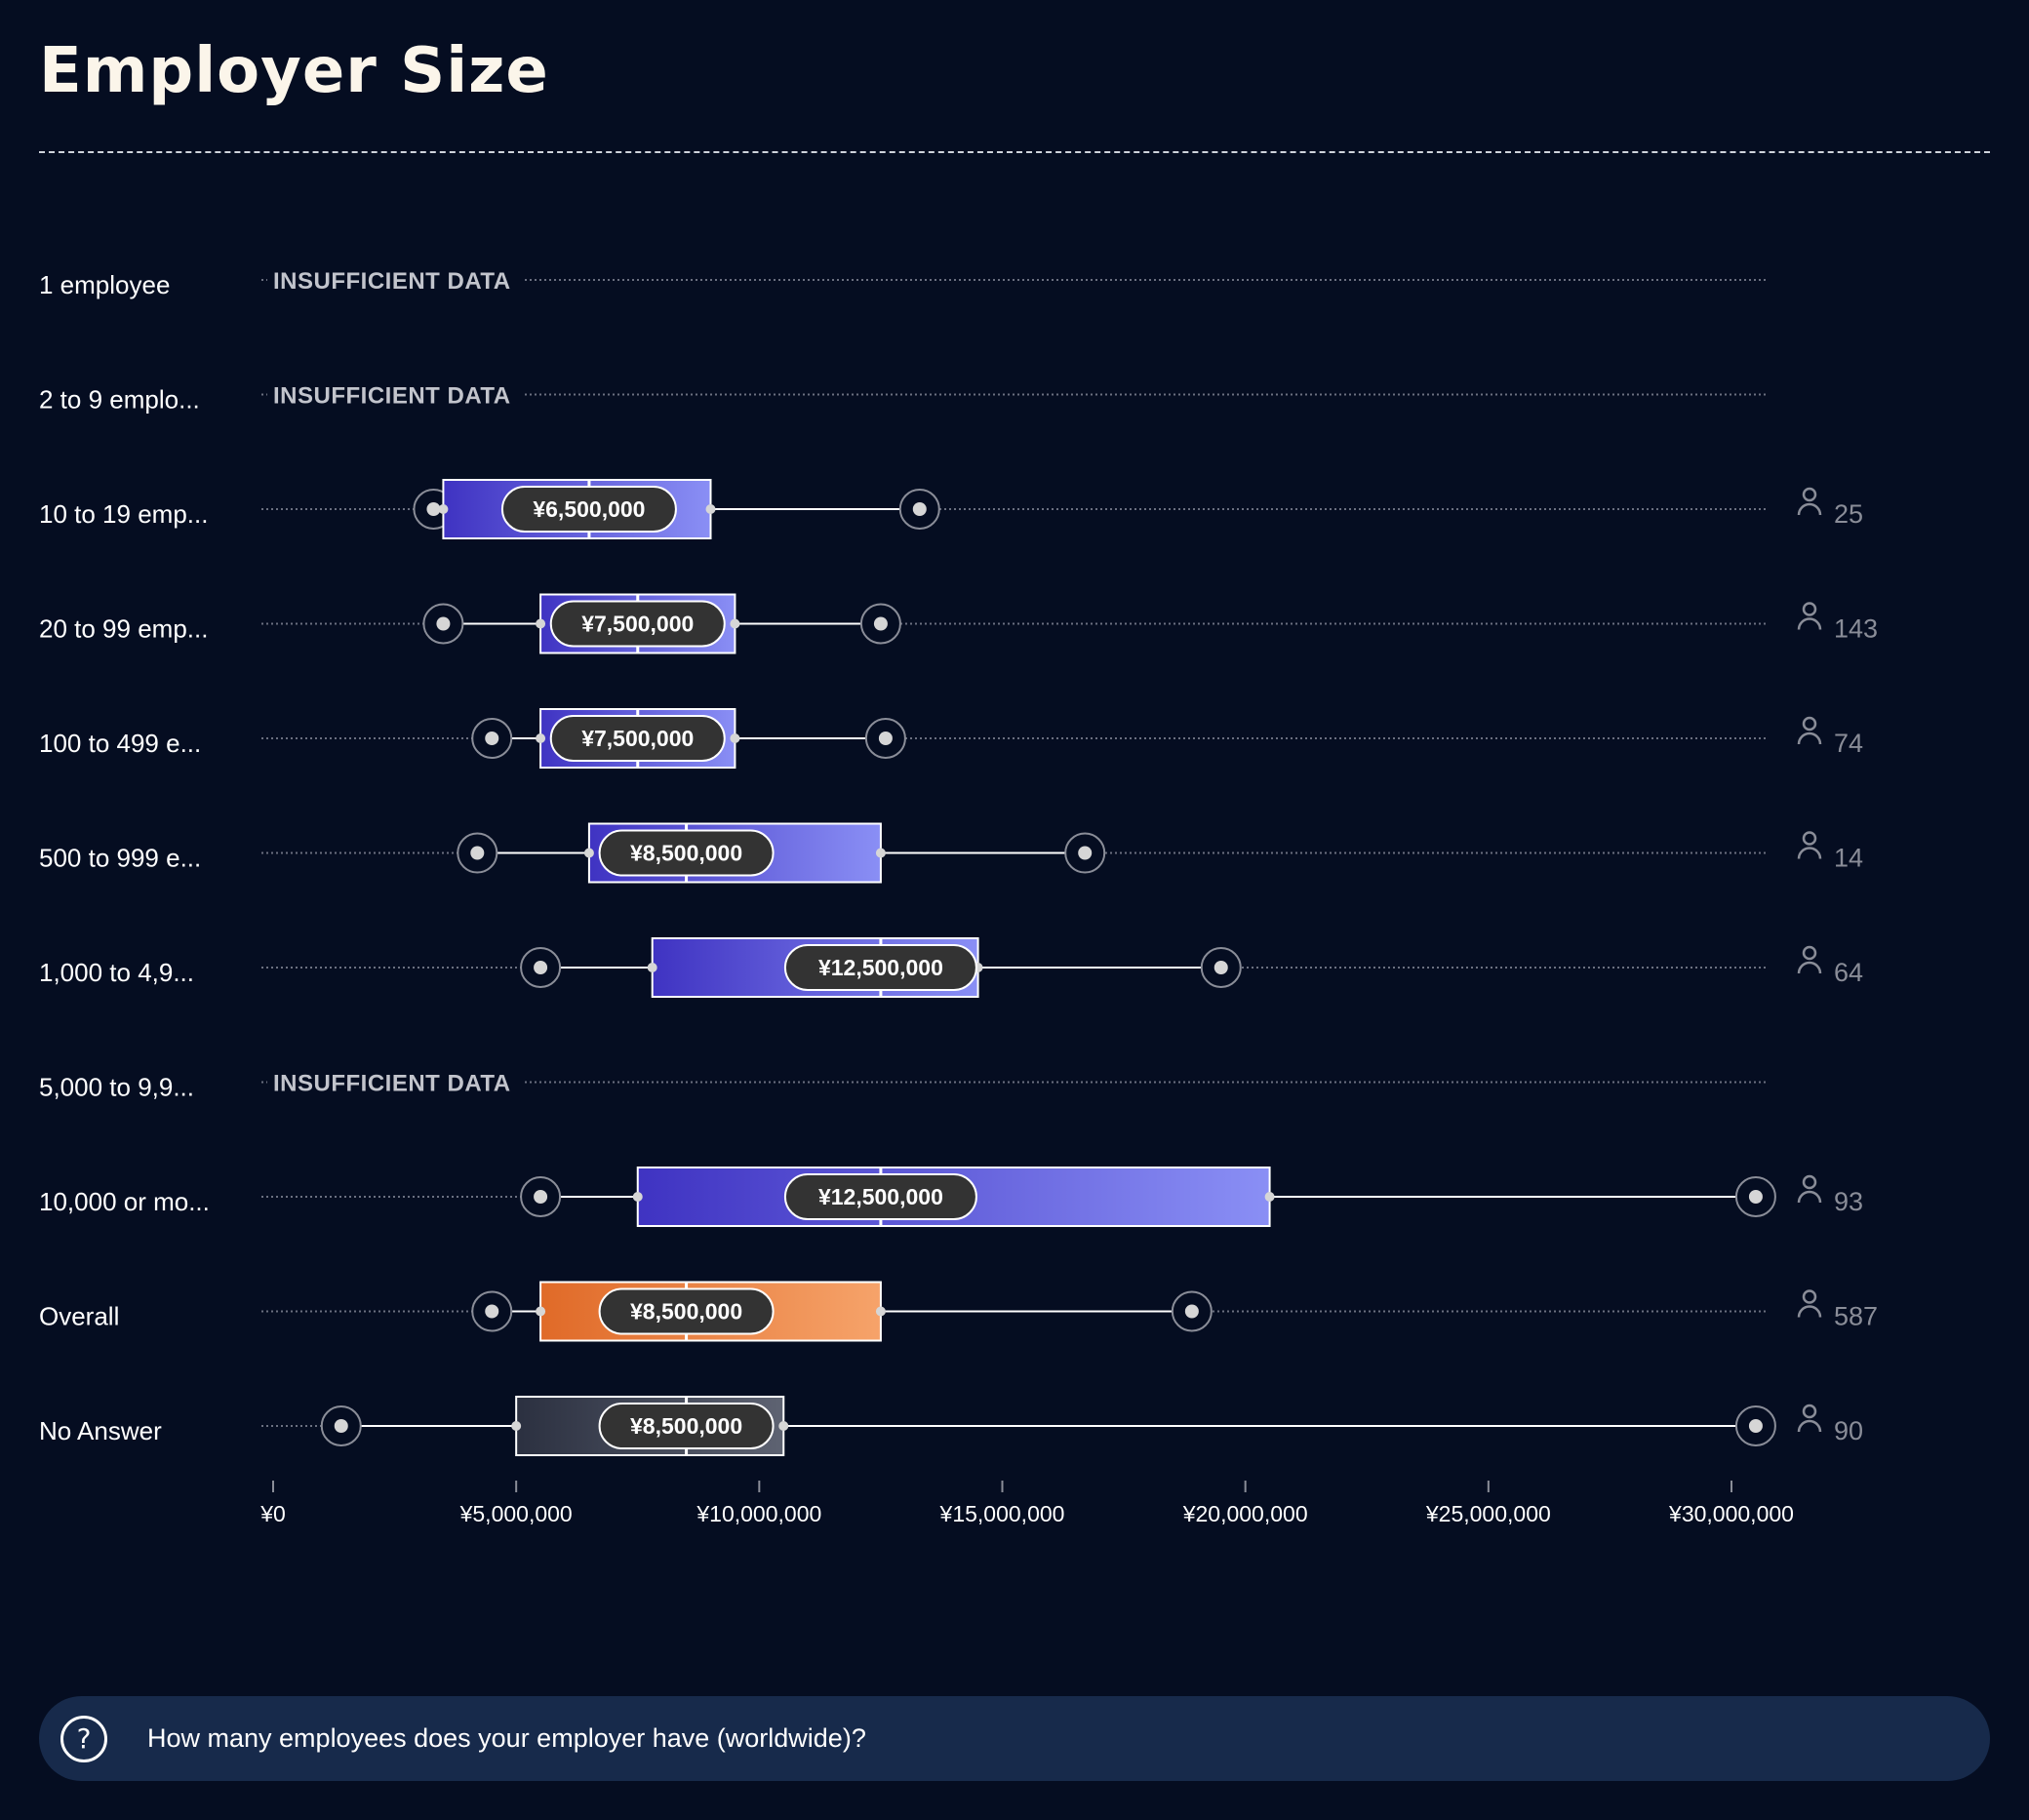  Describe the element at coordinates (1002, 1513) in the screenshot. I see `x-axis-tick-label: ¥15,000,000` at that location.